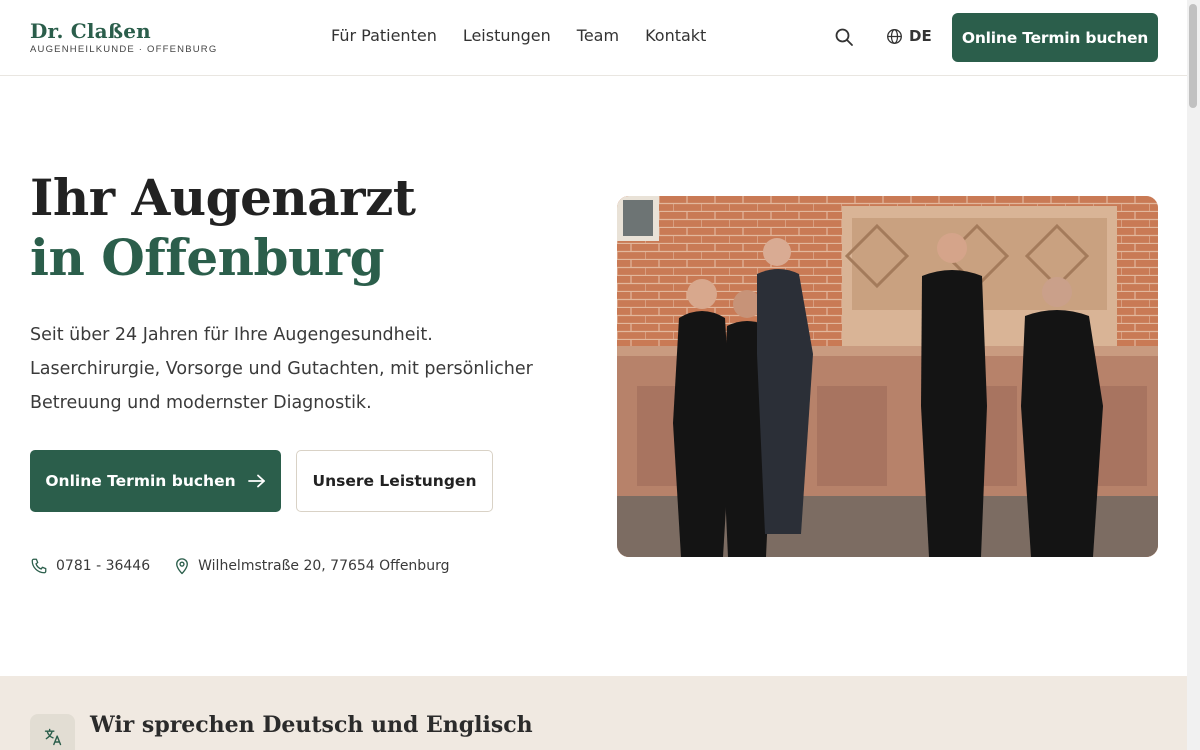 The width and height of the screenshot is (1200, 750). I want to click on search-icon, so click(844, 37).